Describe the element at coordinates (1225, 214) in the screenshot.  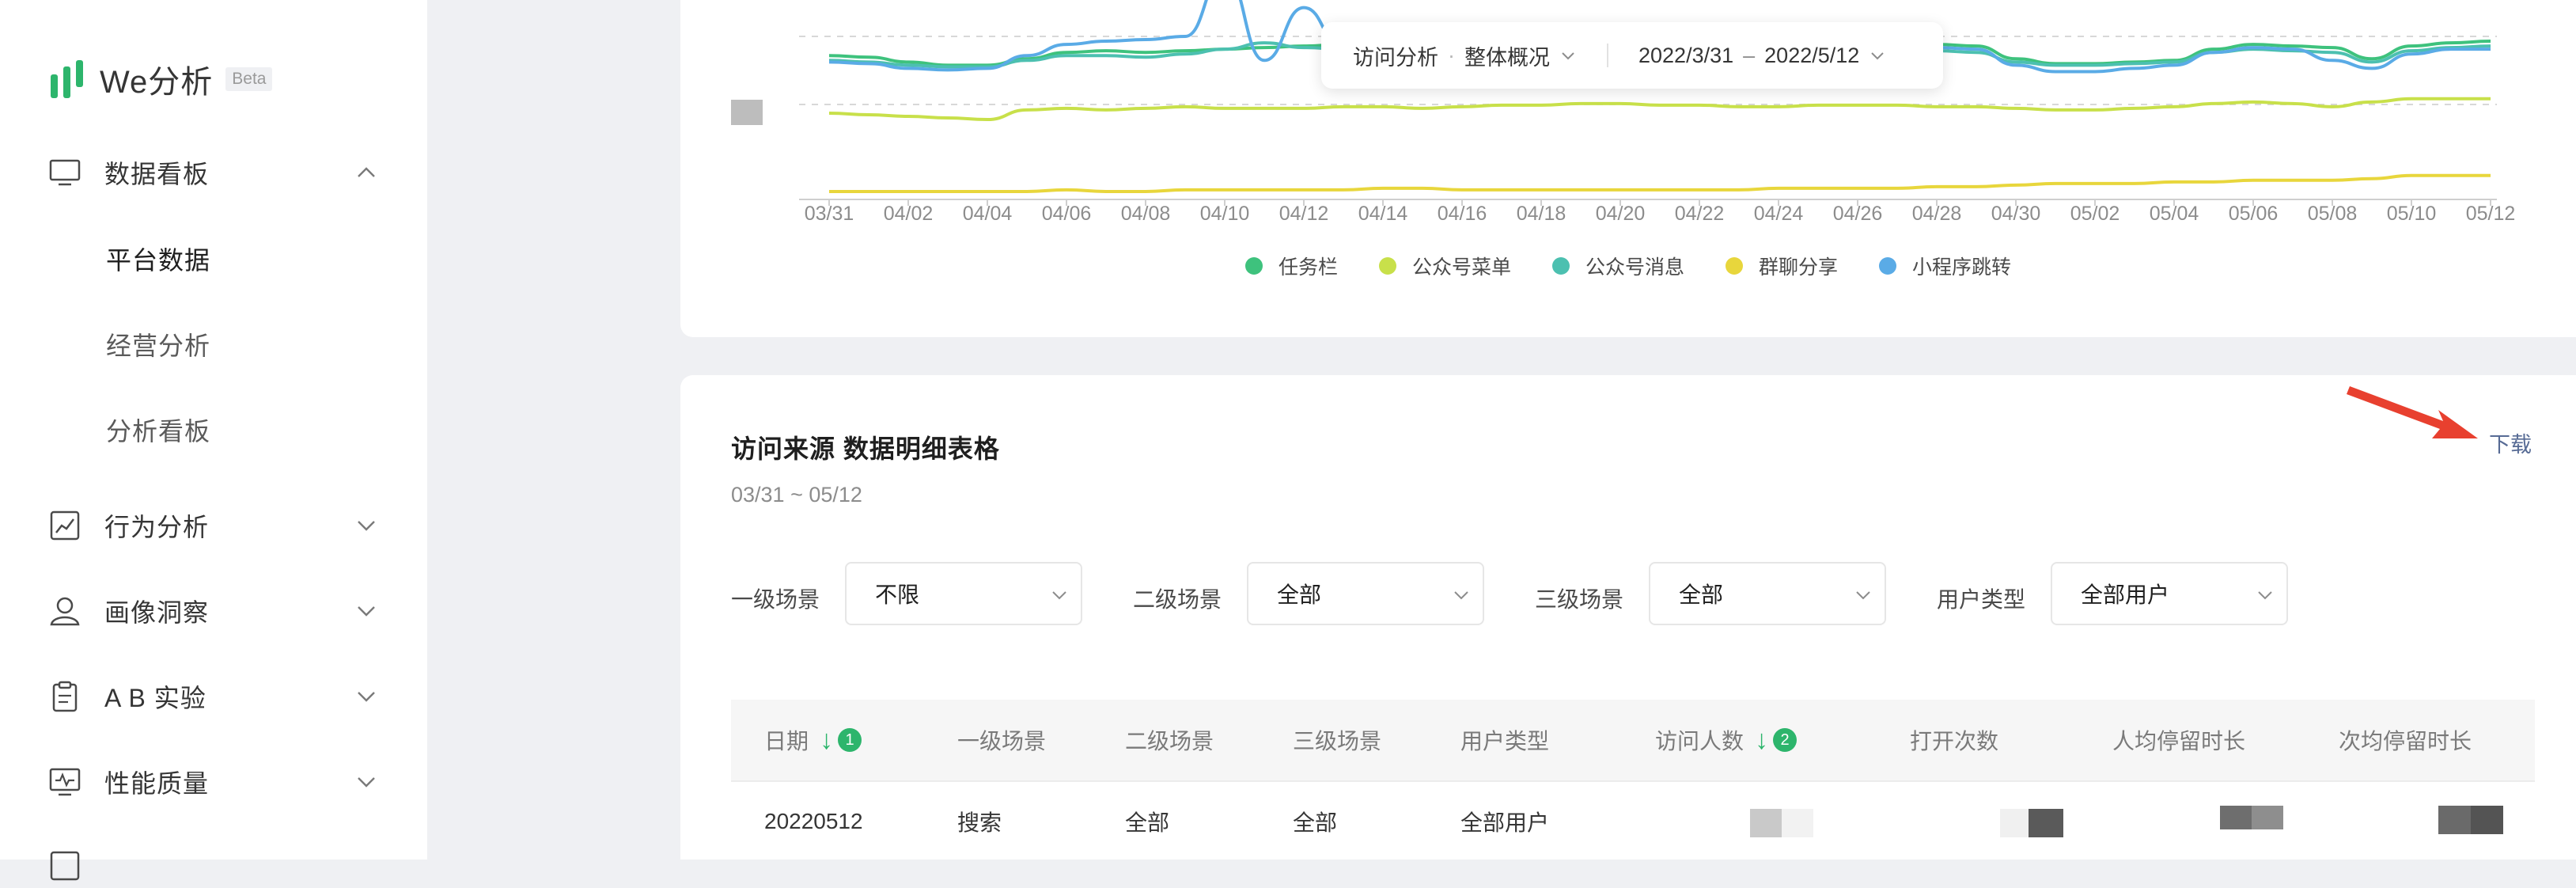
I see `x-tick-label: 04/10` at that location.